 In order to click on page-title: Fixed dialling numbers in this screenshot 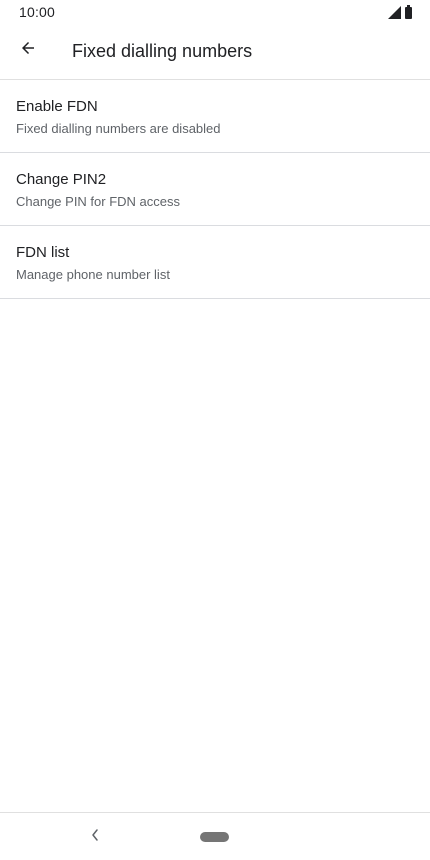, I will do `click(162, 51)`.